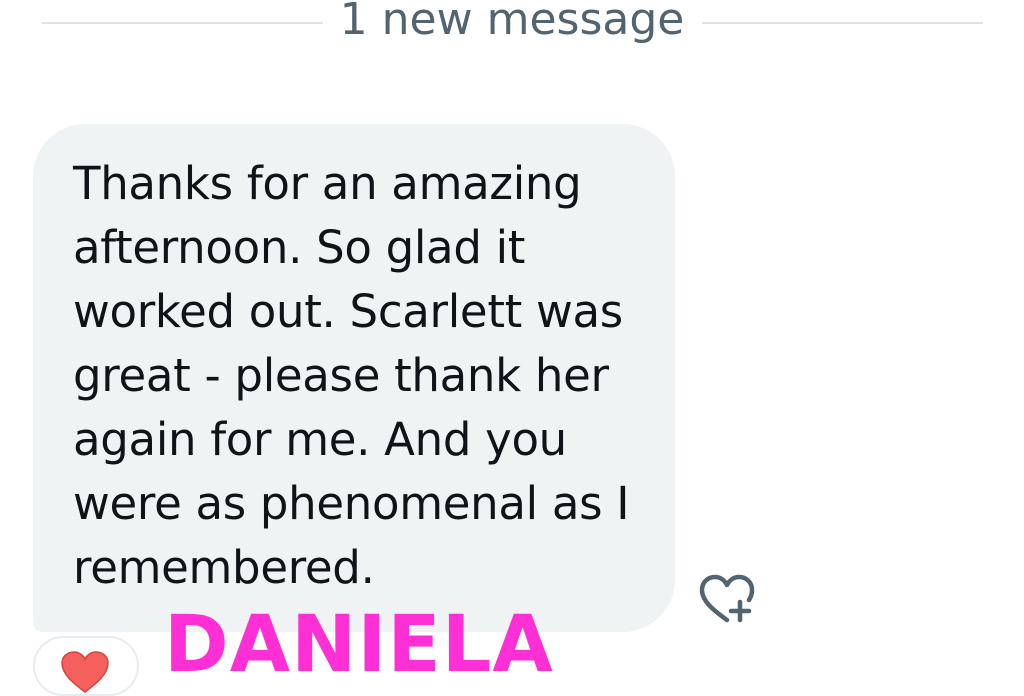 The image size is (1024, 696). I want to click on heart-plus-icon, so click(727, 598).